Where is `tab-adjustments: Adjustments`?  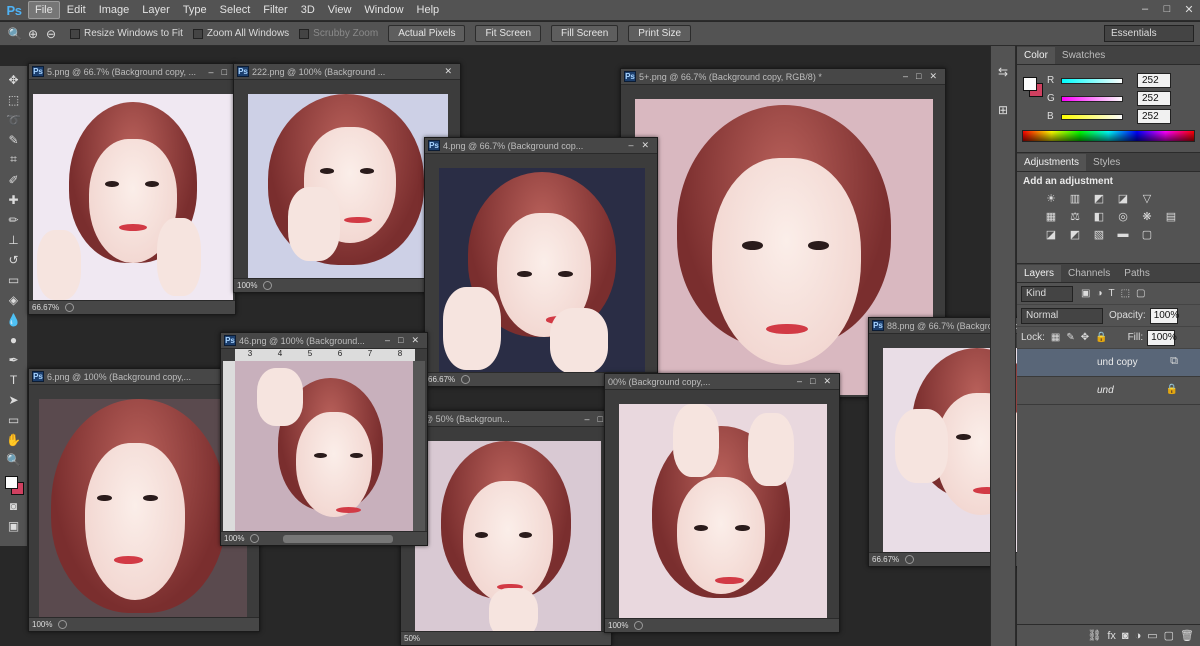 tab-adjustments: Adjustments is located at coordinates (1052, 162).